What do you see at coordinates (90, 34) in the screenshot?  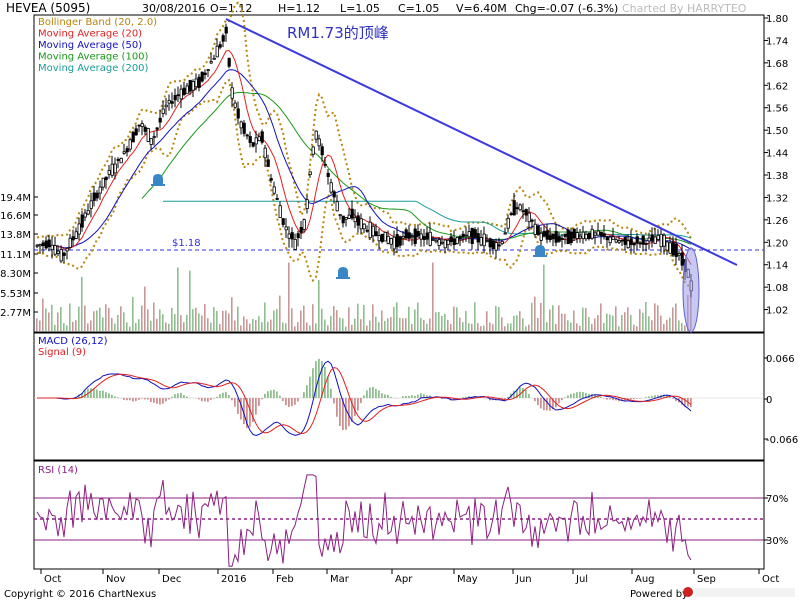 I see `legend-item: Moving Average (20)` at bounding box center [90, 34].